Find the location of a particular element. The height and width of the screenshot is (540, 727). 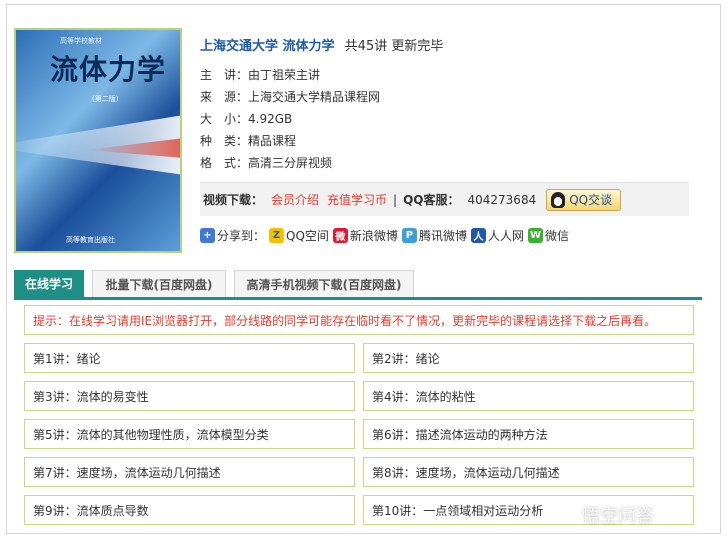

qzone-icon: Z is located at coordinates (277, 235).